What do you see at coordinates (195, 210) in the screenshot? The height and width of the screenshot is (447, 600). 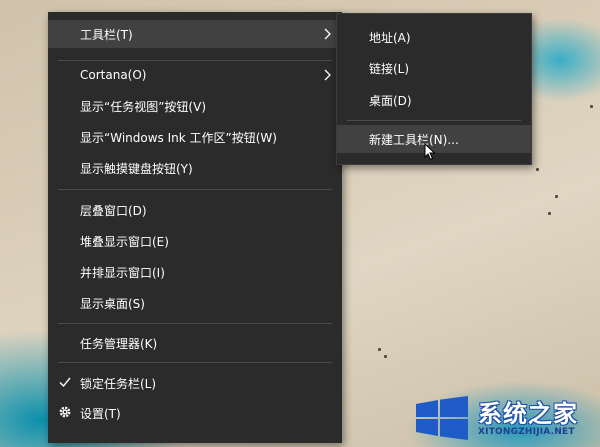 I see `menu-item-cascade-windows: 层叠窗口(D)` at bounding box center [195, 210].